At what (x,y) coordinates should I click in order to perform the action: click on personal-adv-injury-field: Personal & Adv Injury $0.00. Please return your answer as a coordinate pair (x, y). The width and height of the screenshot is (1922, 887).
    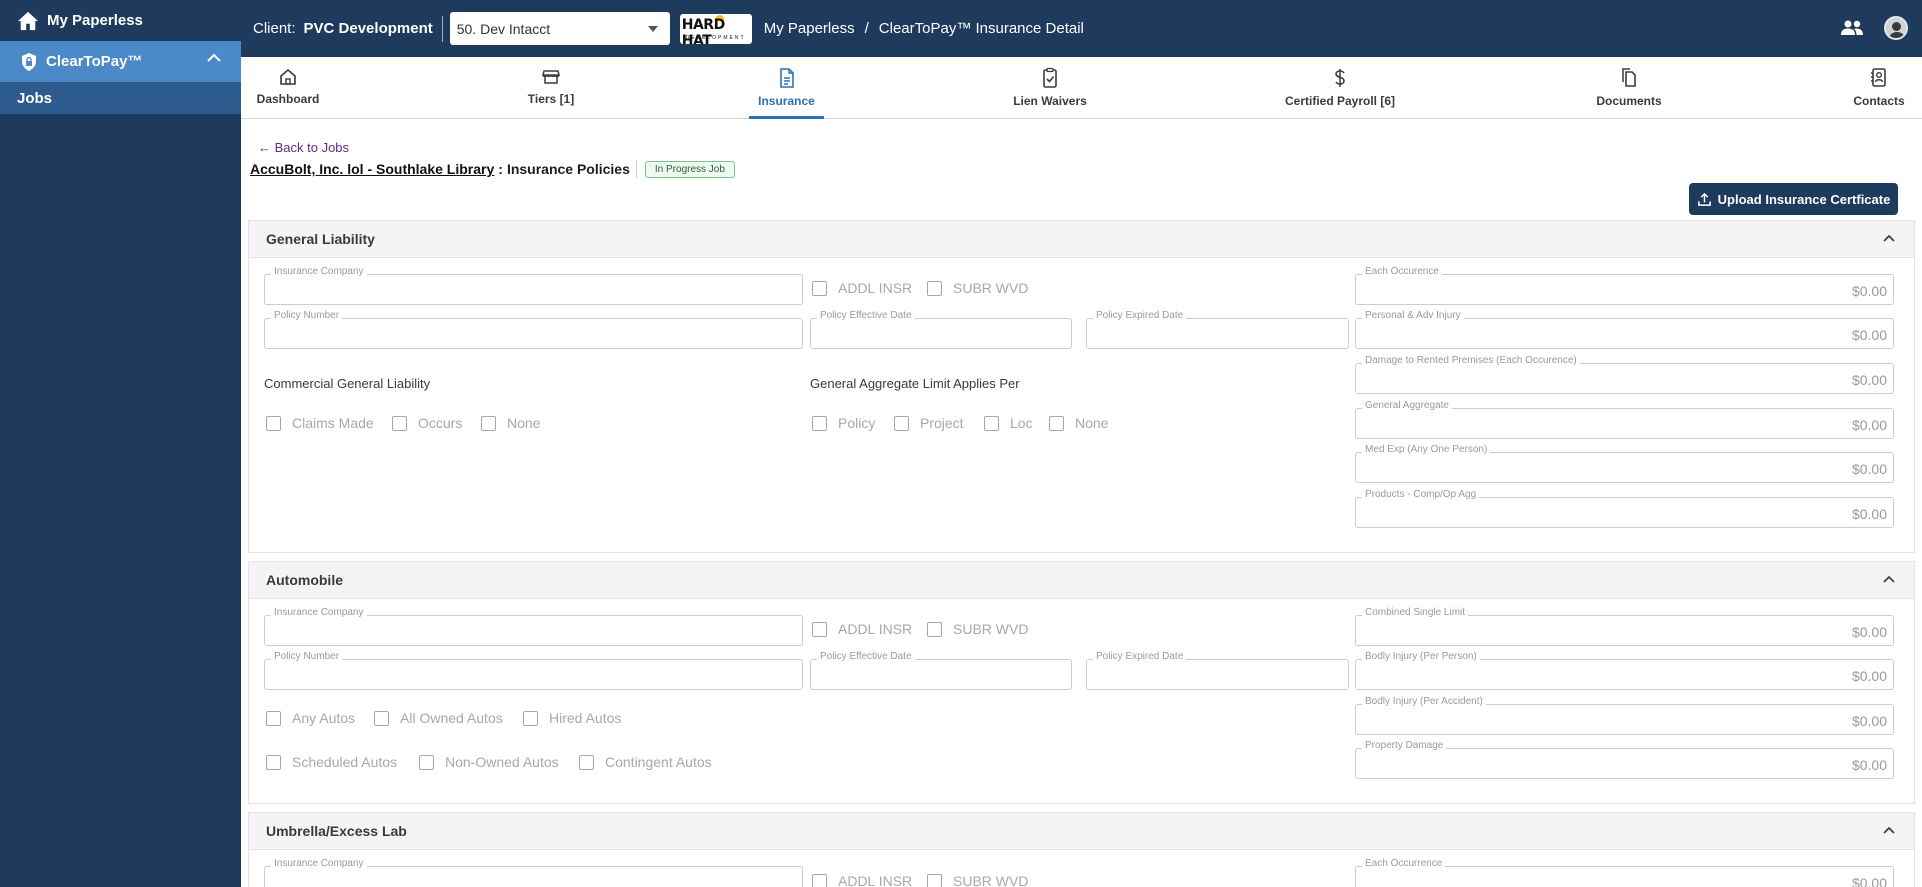
    Looking at the image, I should click on (1624, 329).